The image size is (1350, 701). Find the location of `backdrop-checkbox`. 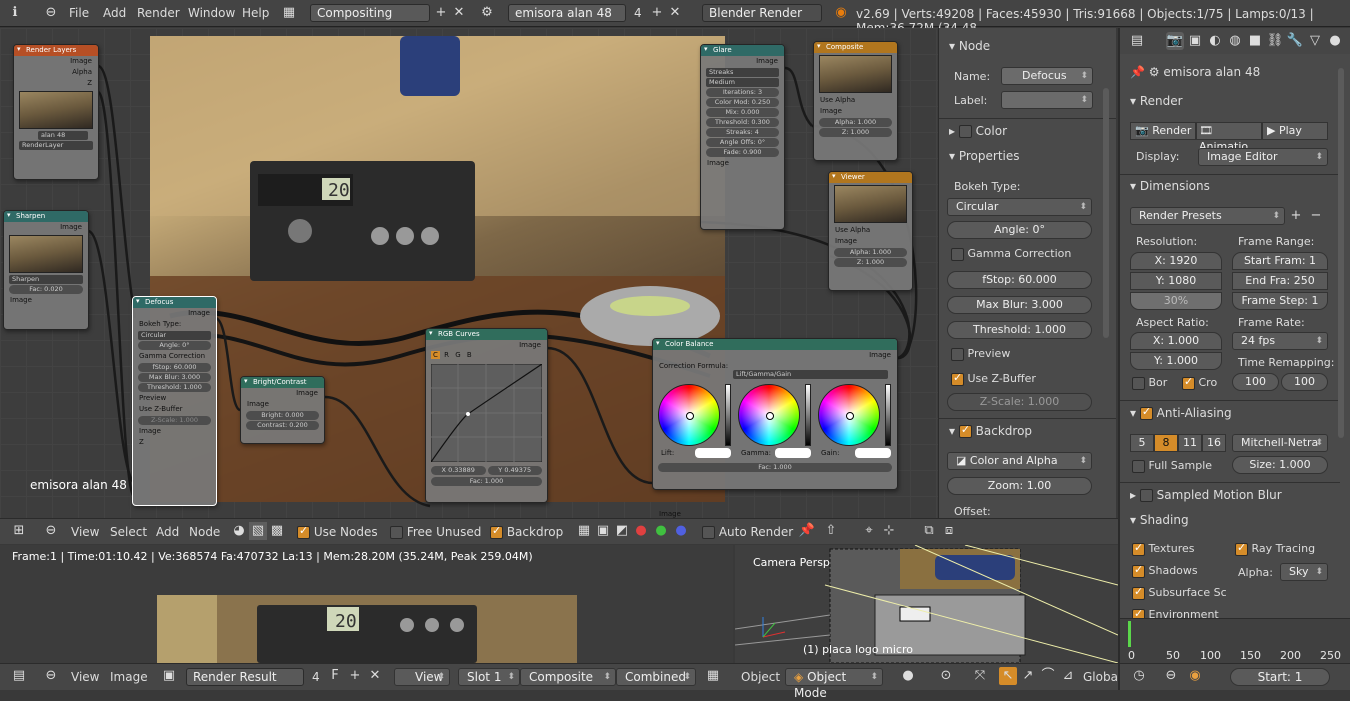

backdrop-checkbox is located at coordinates (965, 430).